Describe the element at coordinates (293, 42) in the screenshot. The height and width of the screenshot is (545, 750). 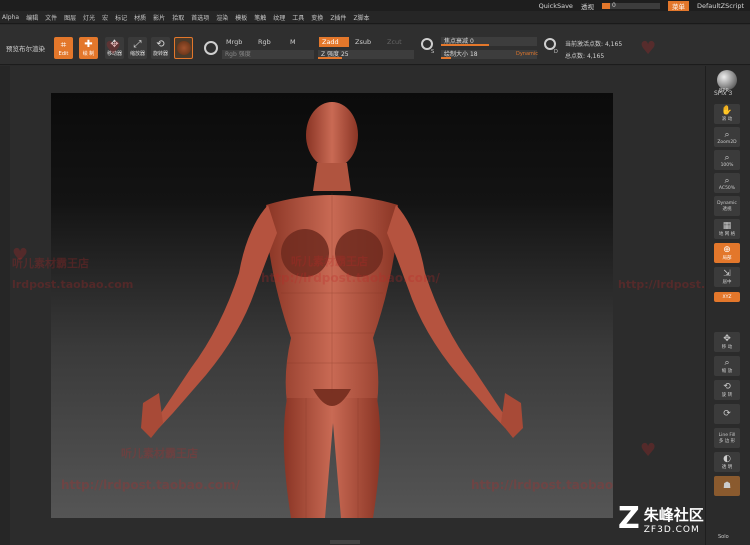
I see `m-button: M` at that location.